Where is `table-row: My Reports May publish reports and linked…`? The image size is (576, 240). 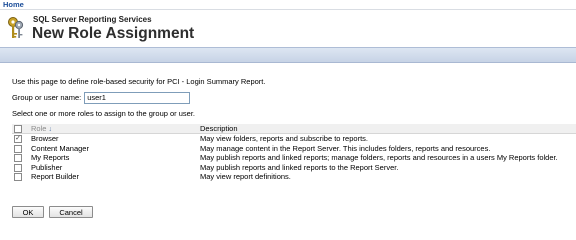 table-row: My Reports May publish reports and linked… is located at coordinates (294, 158).